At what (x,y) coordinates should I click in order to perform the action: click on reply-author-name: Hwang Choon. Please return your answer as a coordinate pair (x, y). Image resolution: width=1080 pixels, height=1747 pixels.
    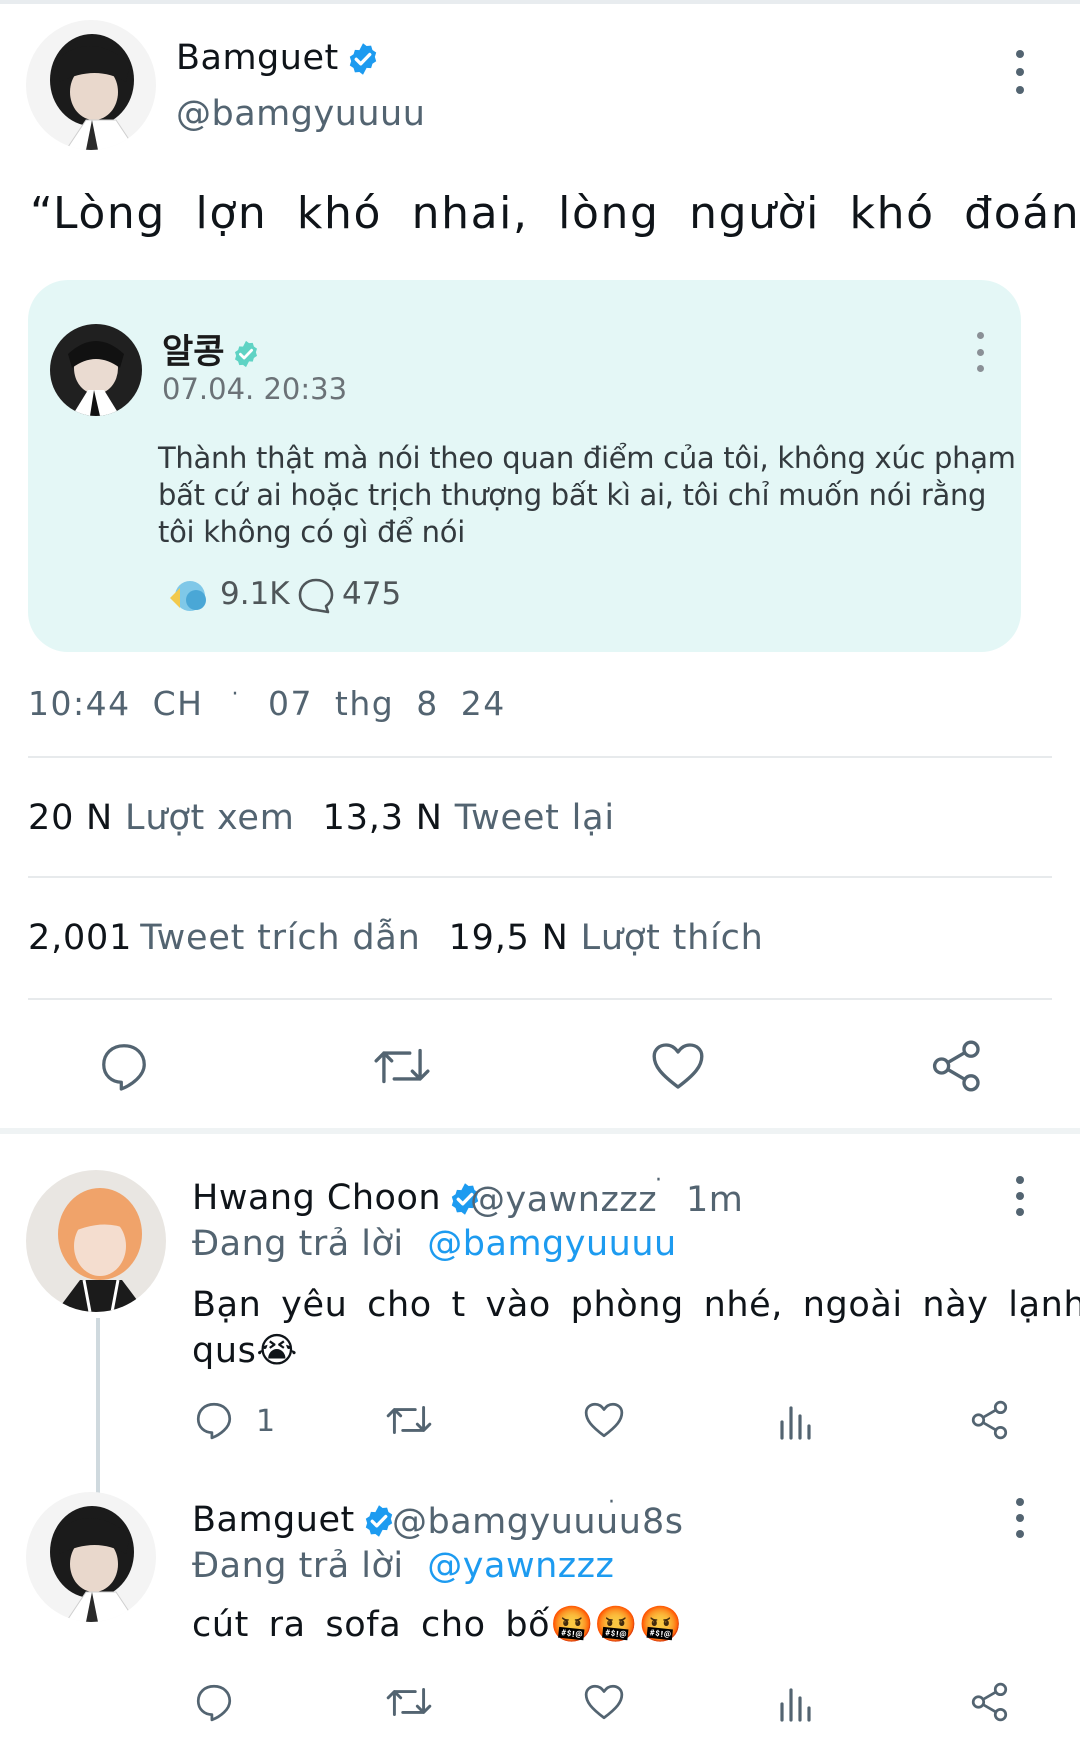
    Looking at the image, I should click on (337, 1198).